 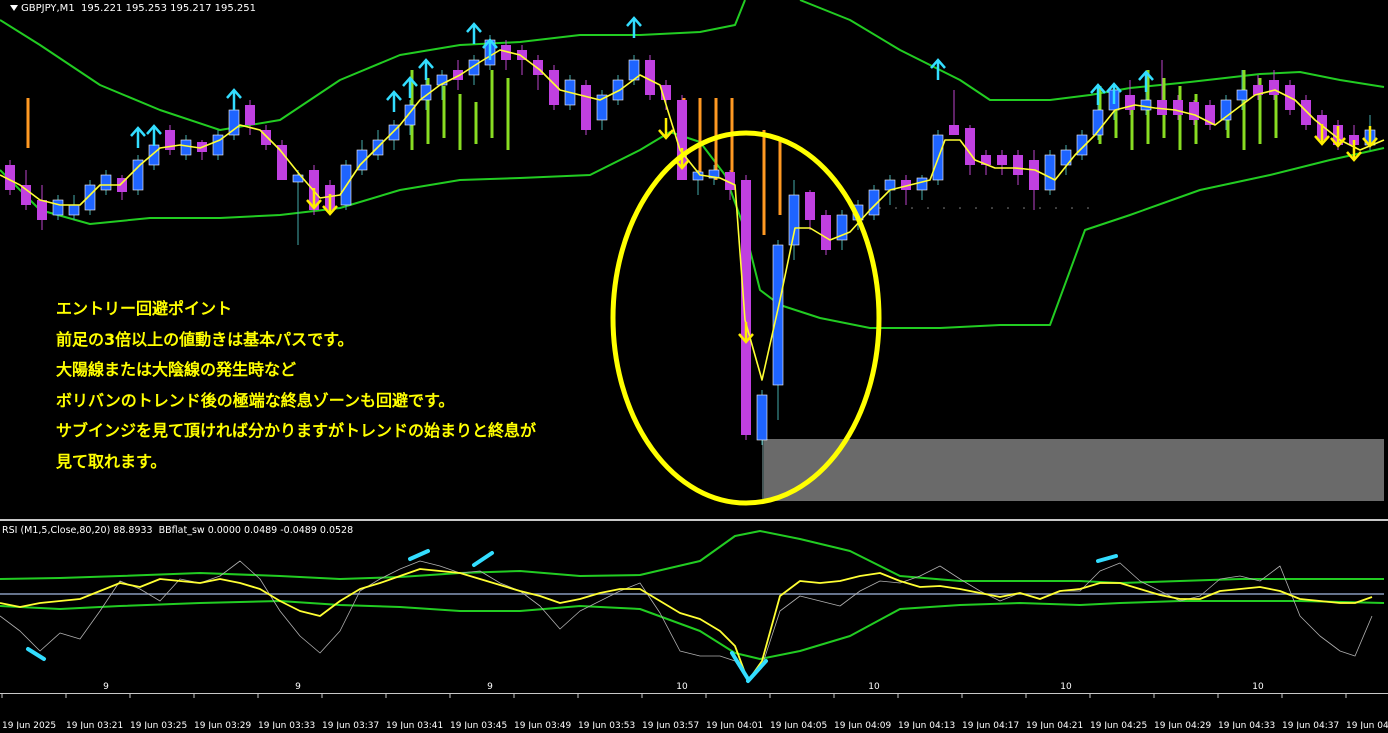 I want to click on subwindow-band-upper, so click(x=692, y=557).